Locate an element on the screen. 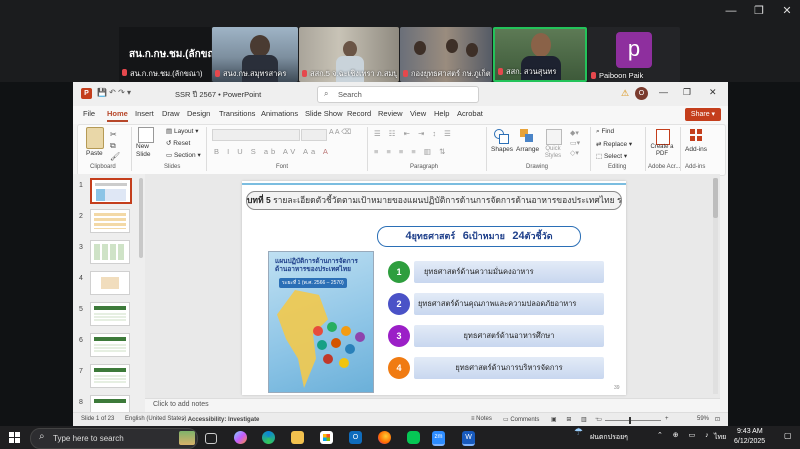 This screenshot has height=449, width=800. weather-text: ฝนตกปรอยๆ is located at coordinates (609, 437).